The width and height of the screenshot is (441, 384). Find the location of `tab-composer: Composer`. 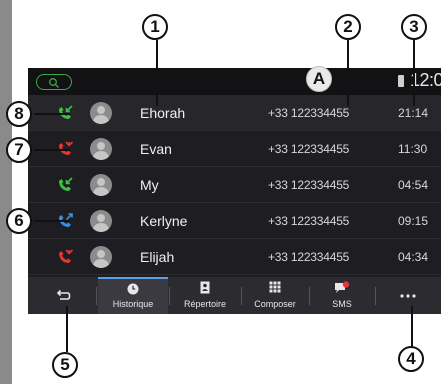

tab-composer: Composer is located at coordinates (275, 295).